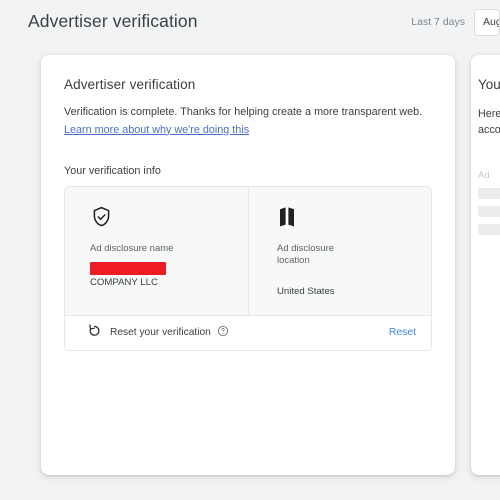 The image size is (500, 500). What do you see at coordinates (339, 250) in the screenshot?
I see `ad-disclosure-location-column: Ad disclosure location United States` at bounding box center [339, 250].